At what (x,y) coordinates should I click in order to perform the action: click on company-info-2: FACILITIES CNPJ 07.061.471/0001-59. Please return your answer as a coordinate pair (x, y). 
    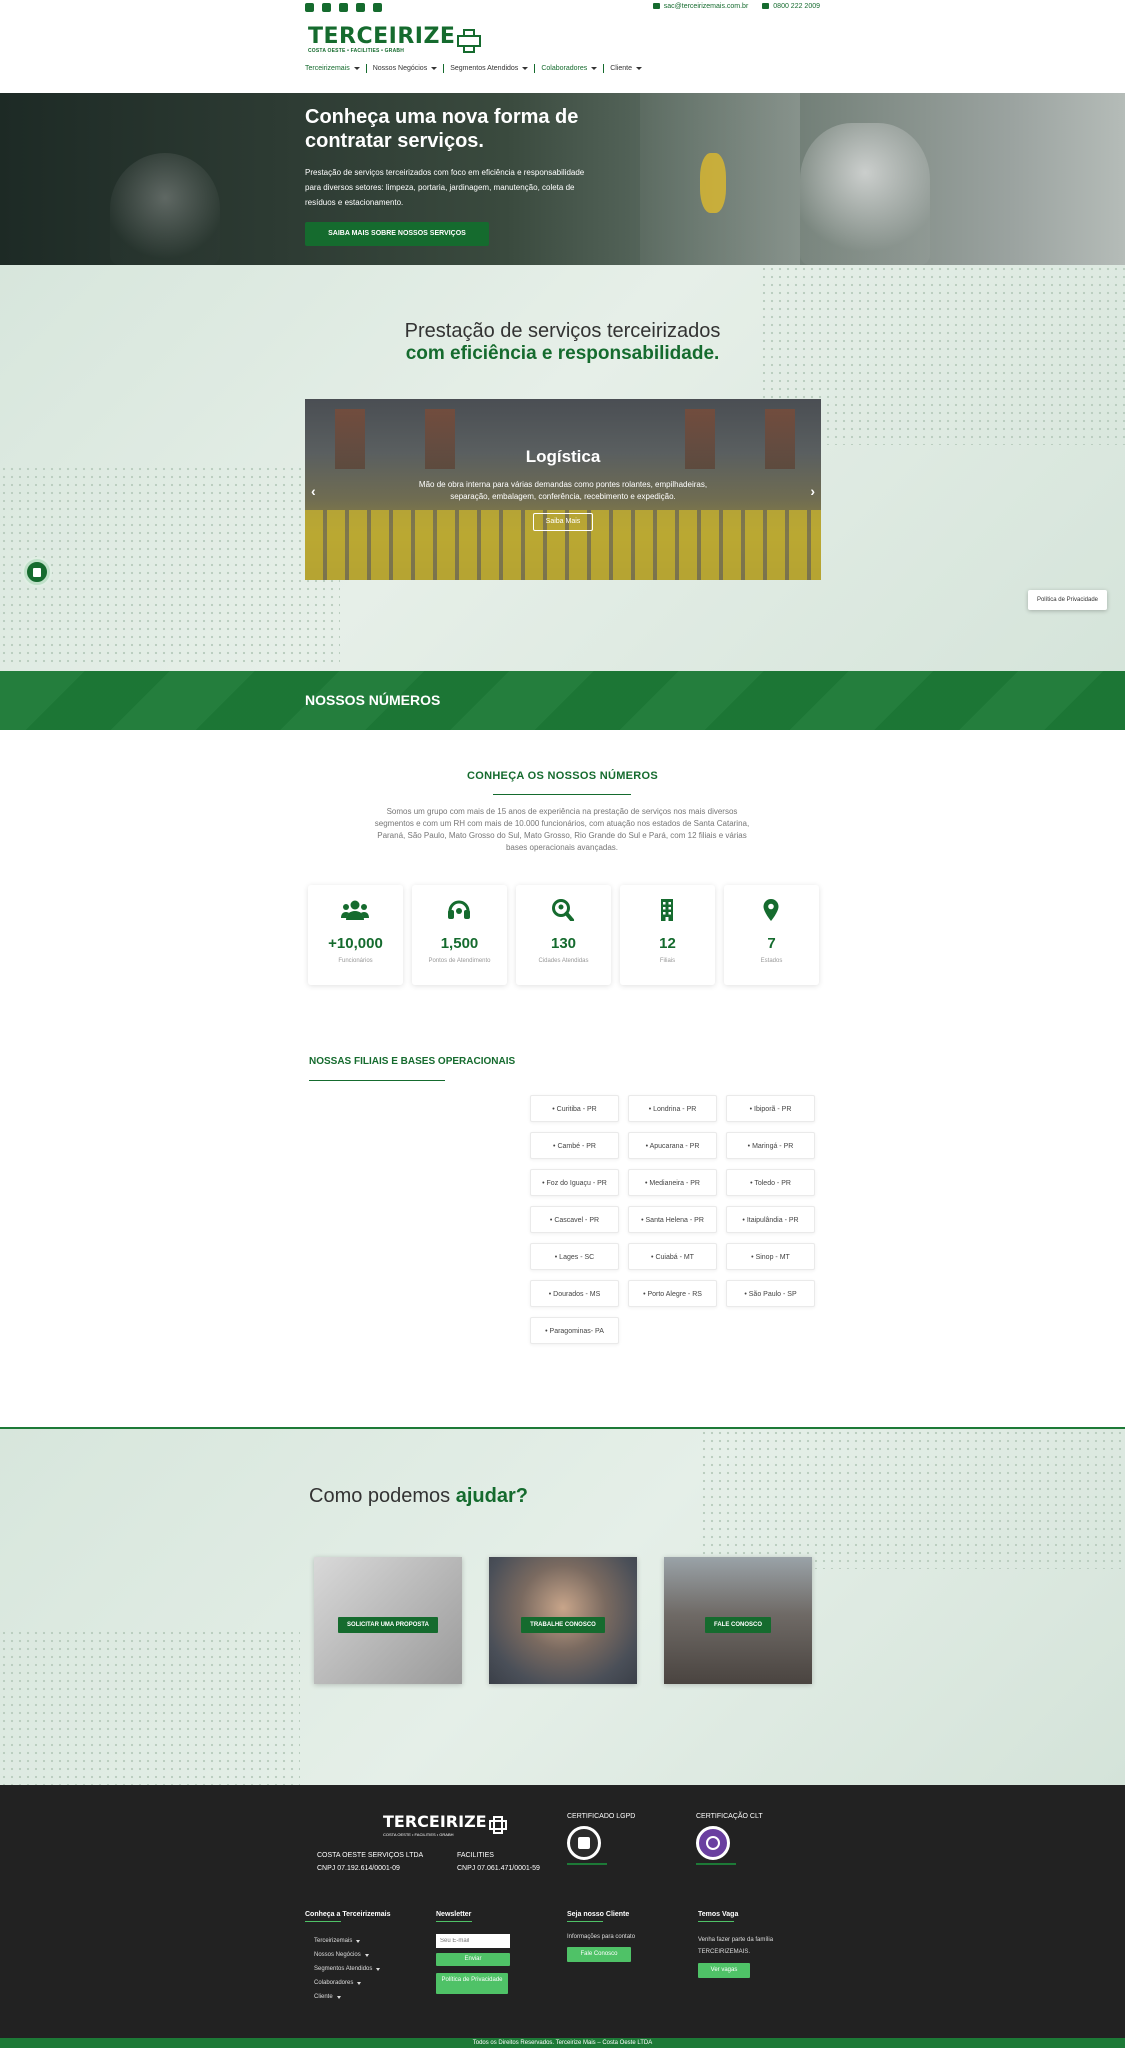
    Looking at the image, I should click on (498, 1862).